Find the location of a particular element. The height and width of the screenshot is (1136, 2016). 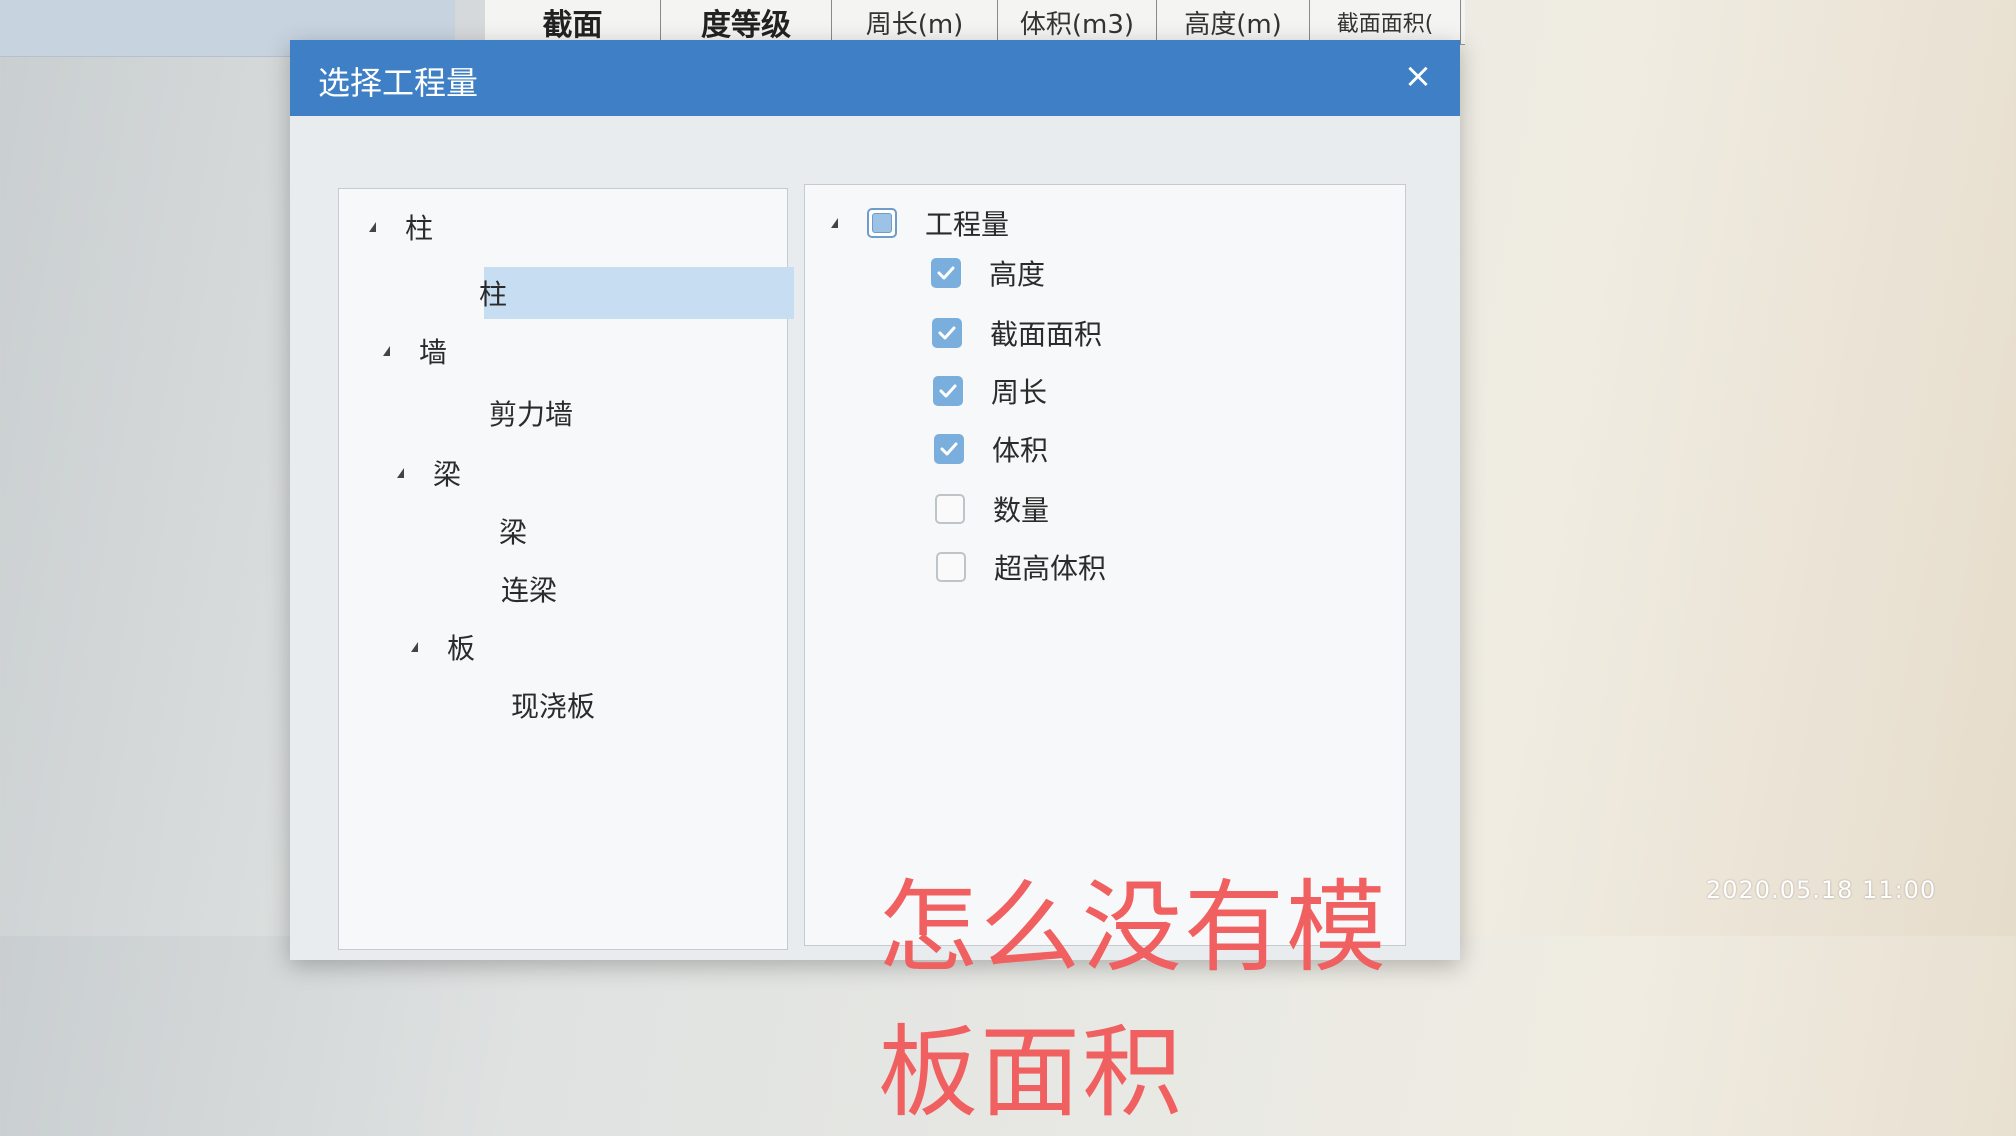

tree-item-label: 现浇板 is located at coordinates (553, 706).